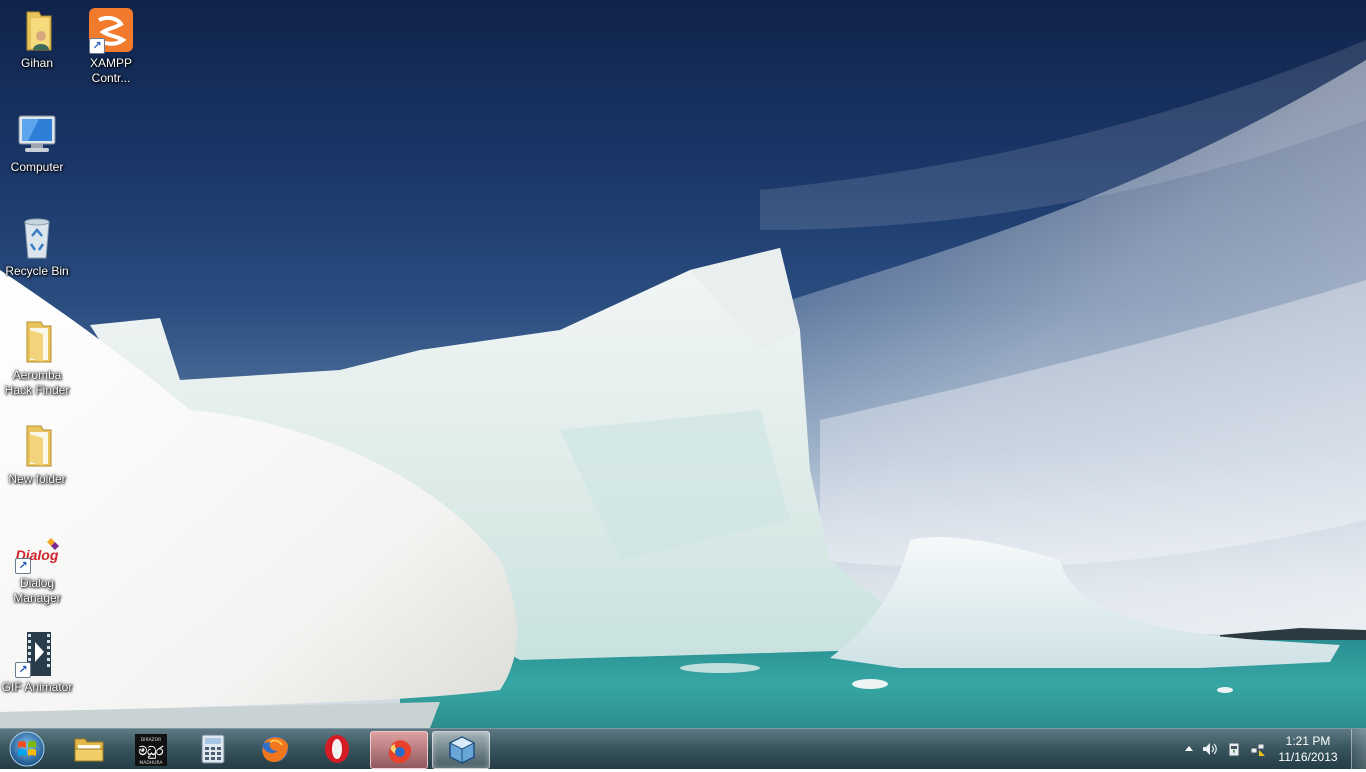 The image size is (1366, 772). I want to click on clock: 1:21 PM 11/16/2013, so click(1308, 749).